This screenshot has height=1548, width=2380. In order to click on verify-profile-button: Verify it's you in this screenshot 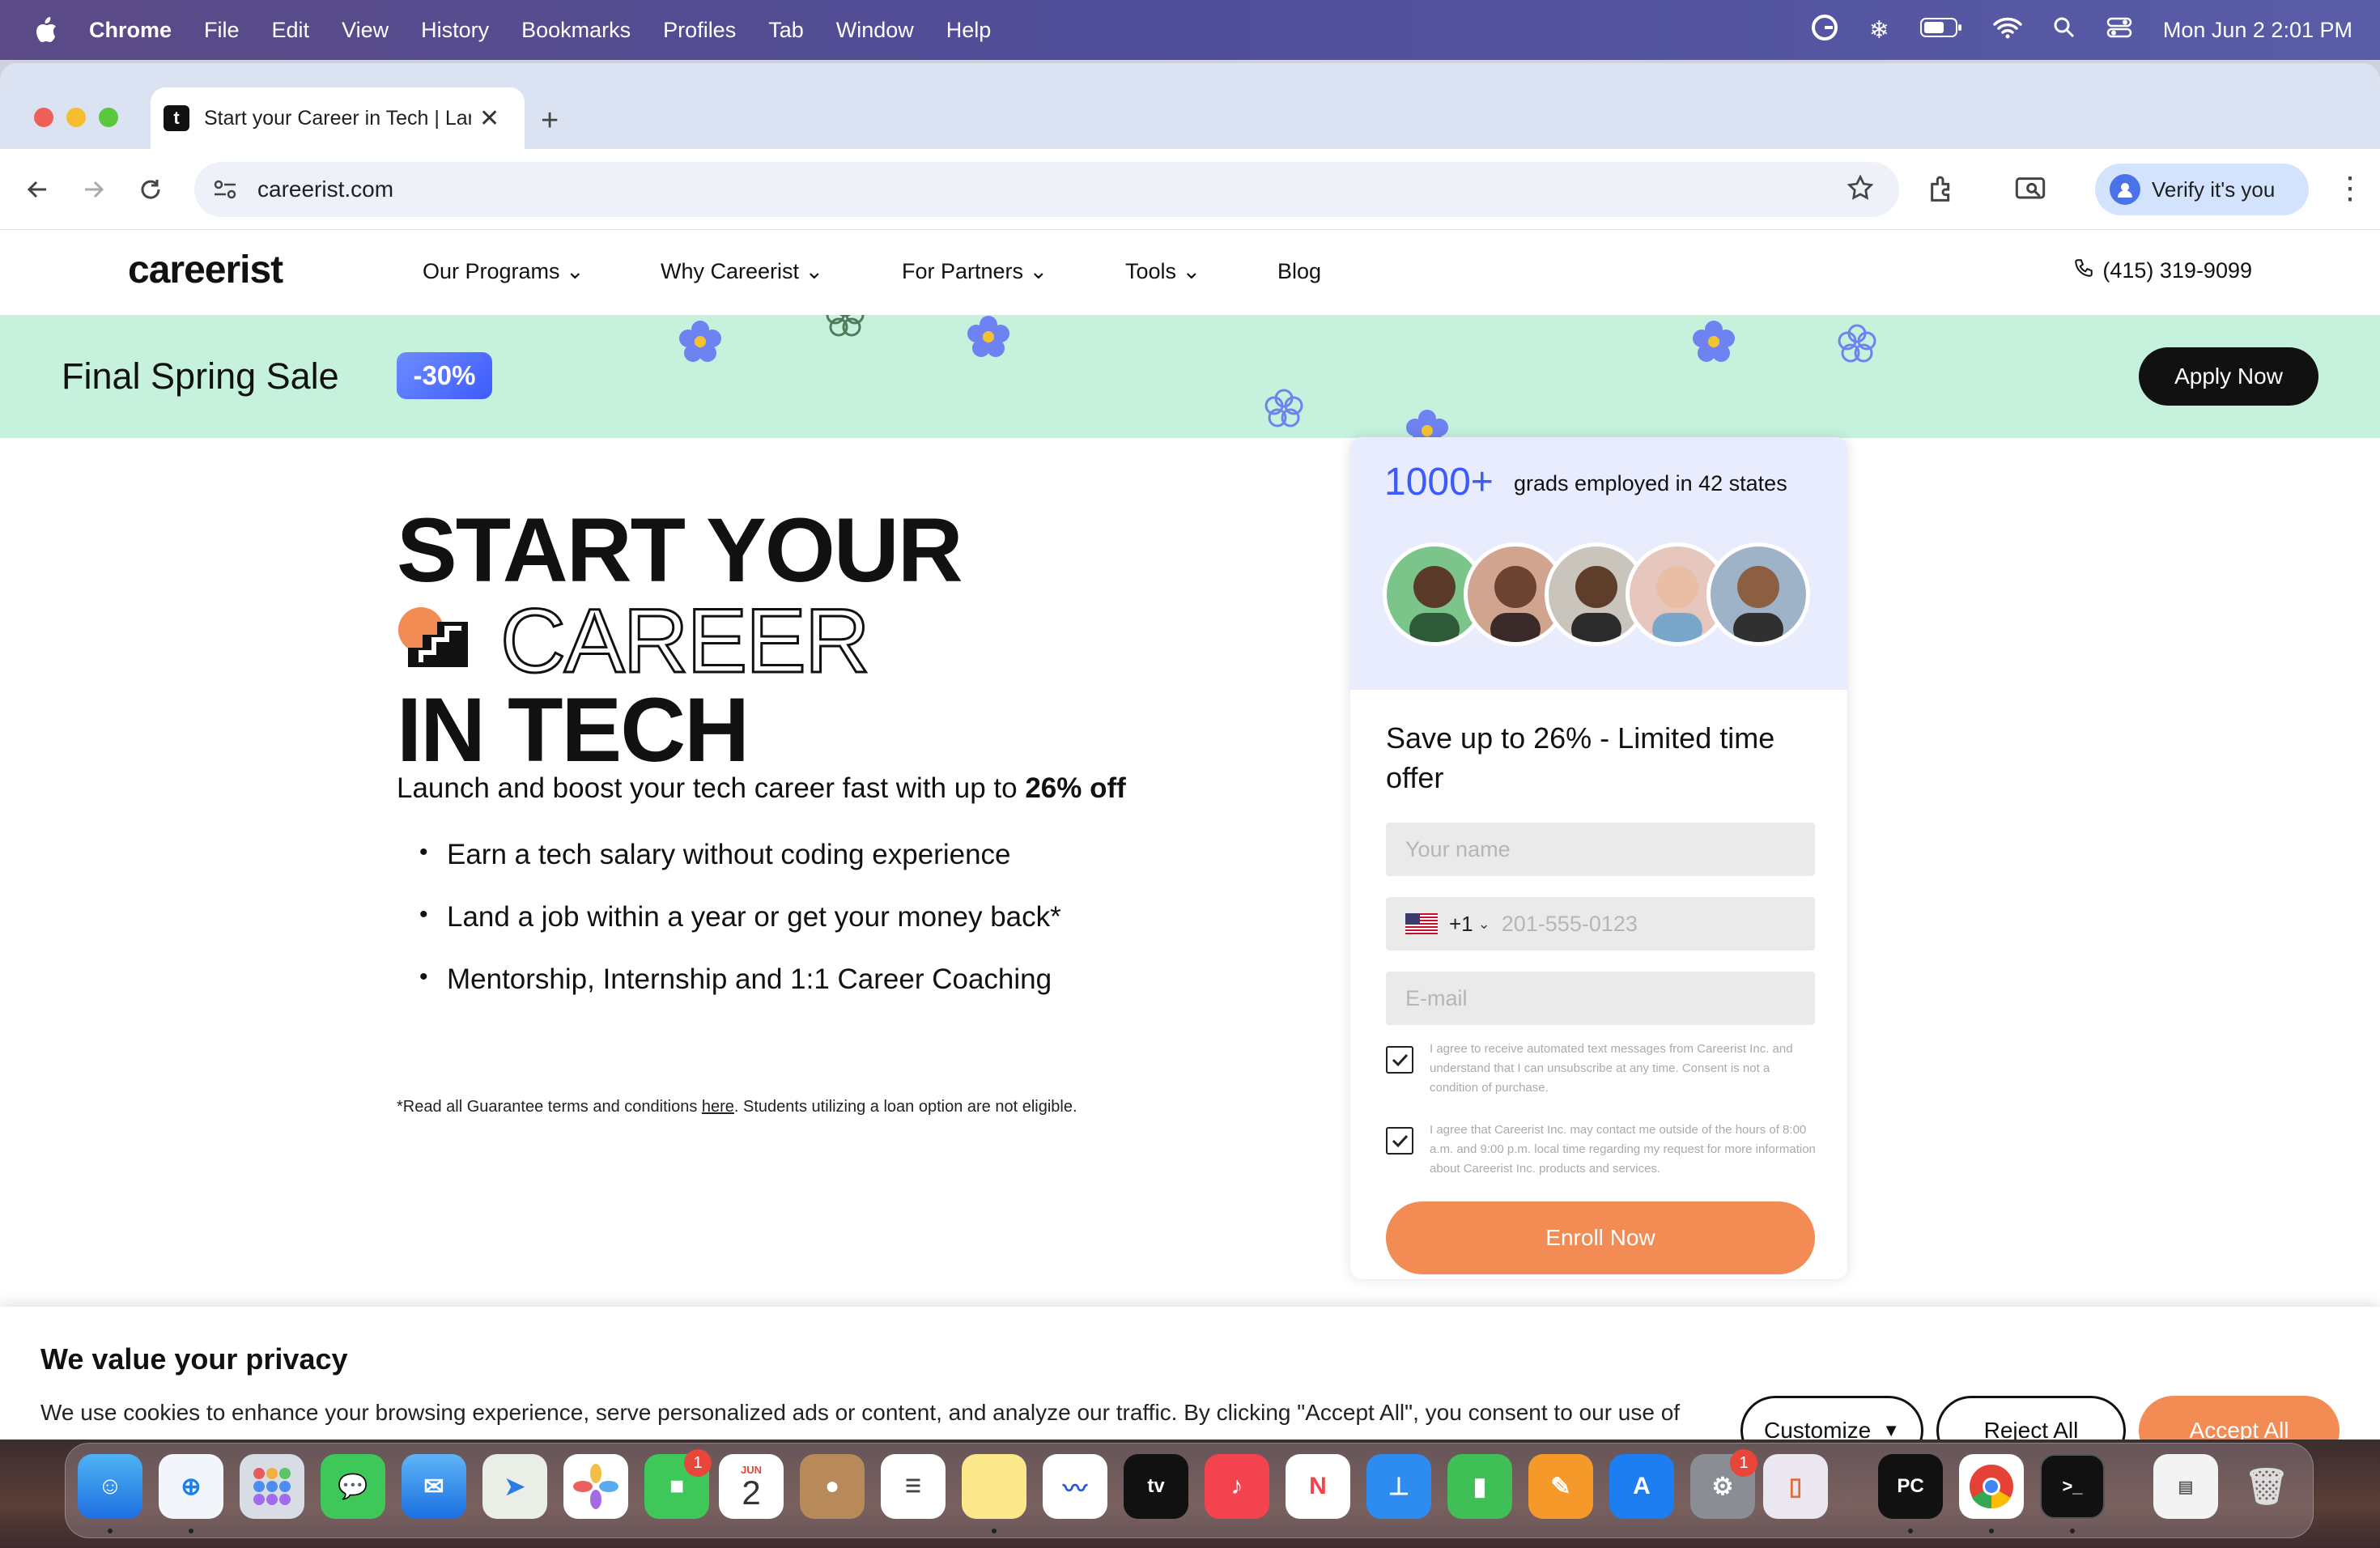, I will do `click(2202, 190)`.